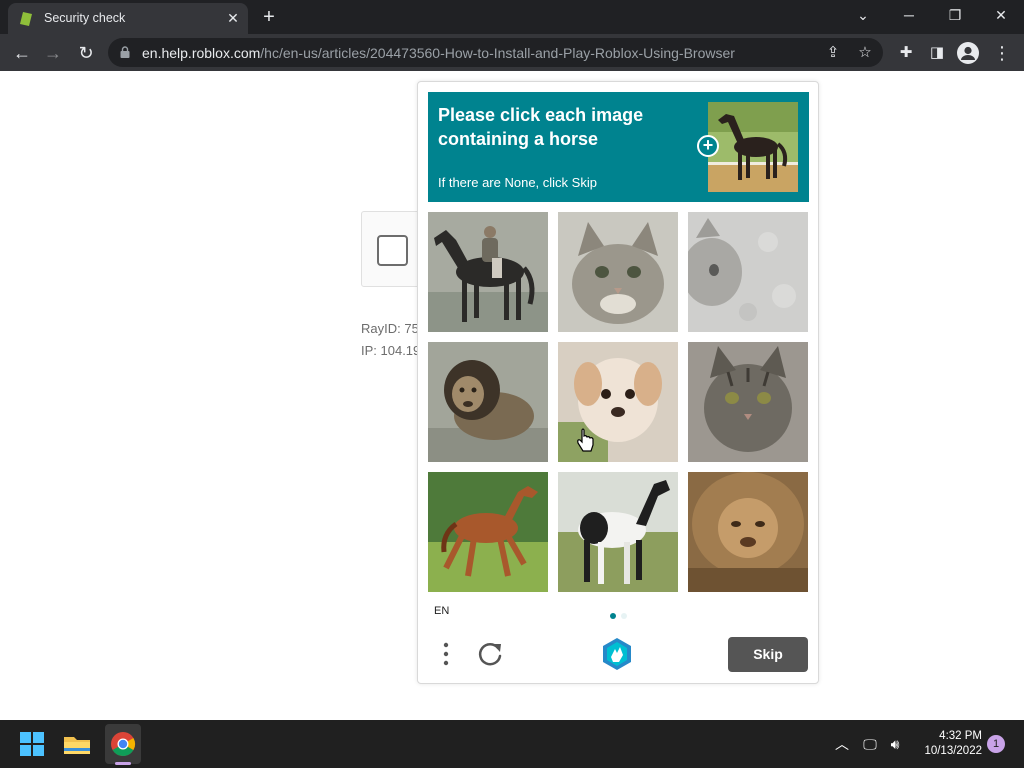 This screenshot has width=1024, height=768. I want to click on tab-search-chevron-icon: ⌄, so click(863, 15).